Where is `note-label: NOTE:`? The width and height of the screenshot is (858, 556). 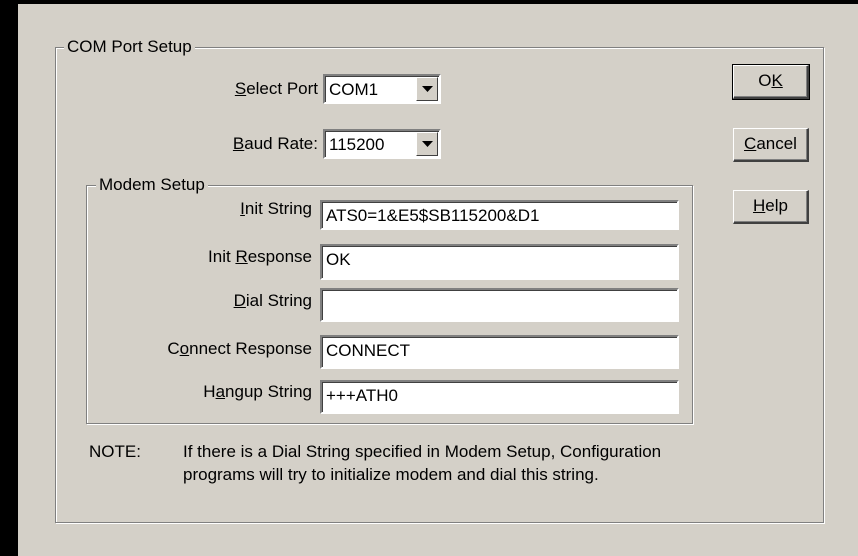
note-label: NOTE: is located at coordinates (115, 451).